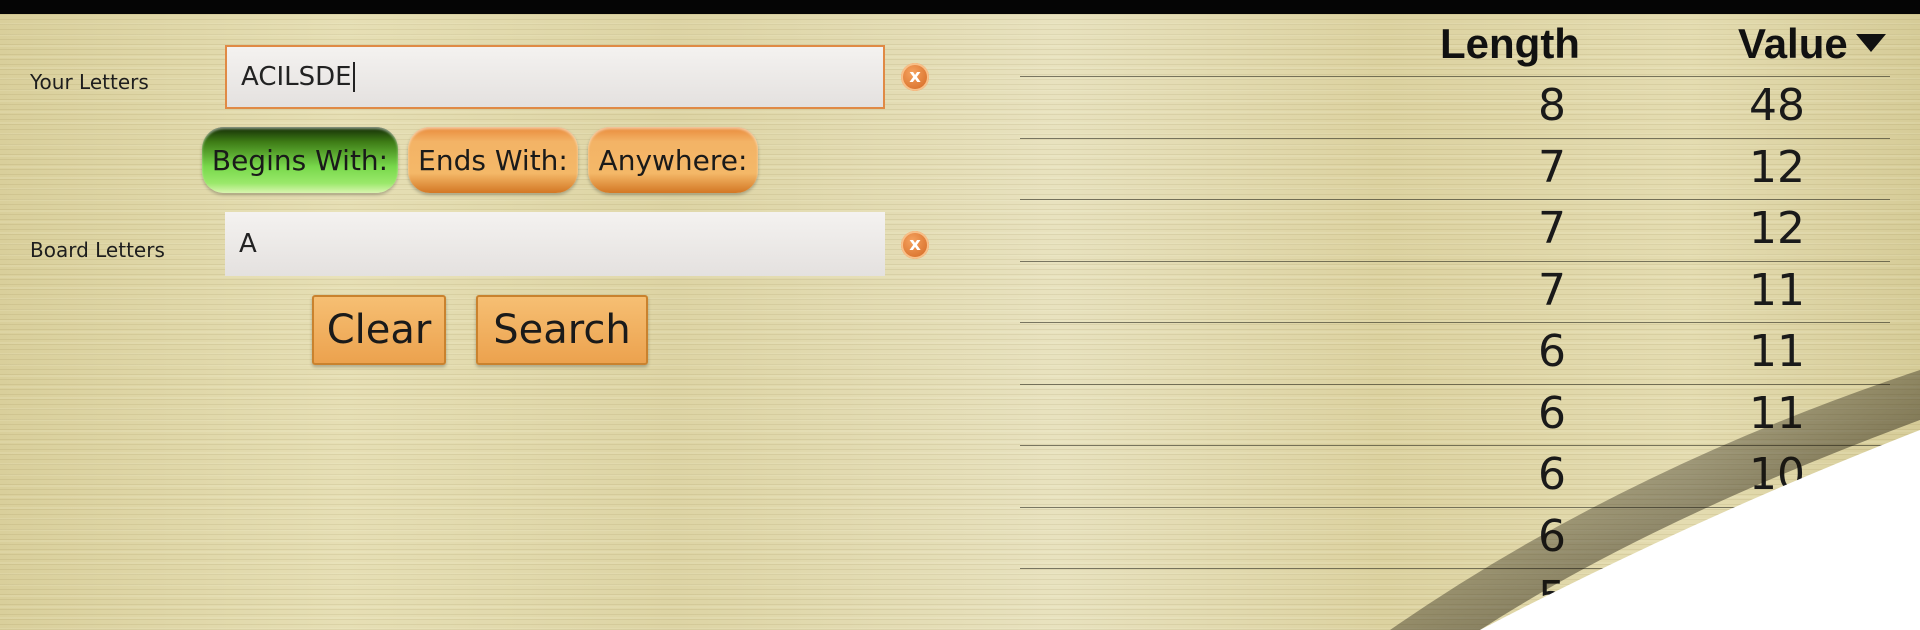 The height and width of the screenshot is (630, 1920). What do you see at coordinates (248, 244) in the screenshot?
I see `board-letters-value: A` at bounding box center [248, 244].